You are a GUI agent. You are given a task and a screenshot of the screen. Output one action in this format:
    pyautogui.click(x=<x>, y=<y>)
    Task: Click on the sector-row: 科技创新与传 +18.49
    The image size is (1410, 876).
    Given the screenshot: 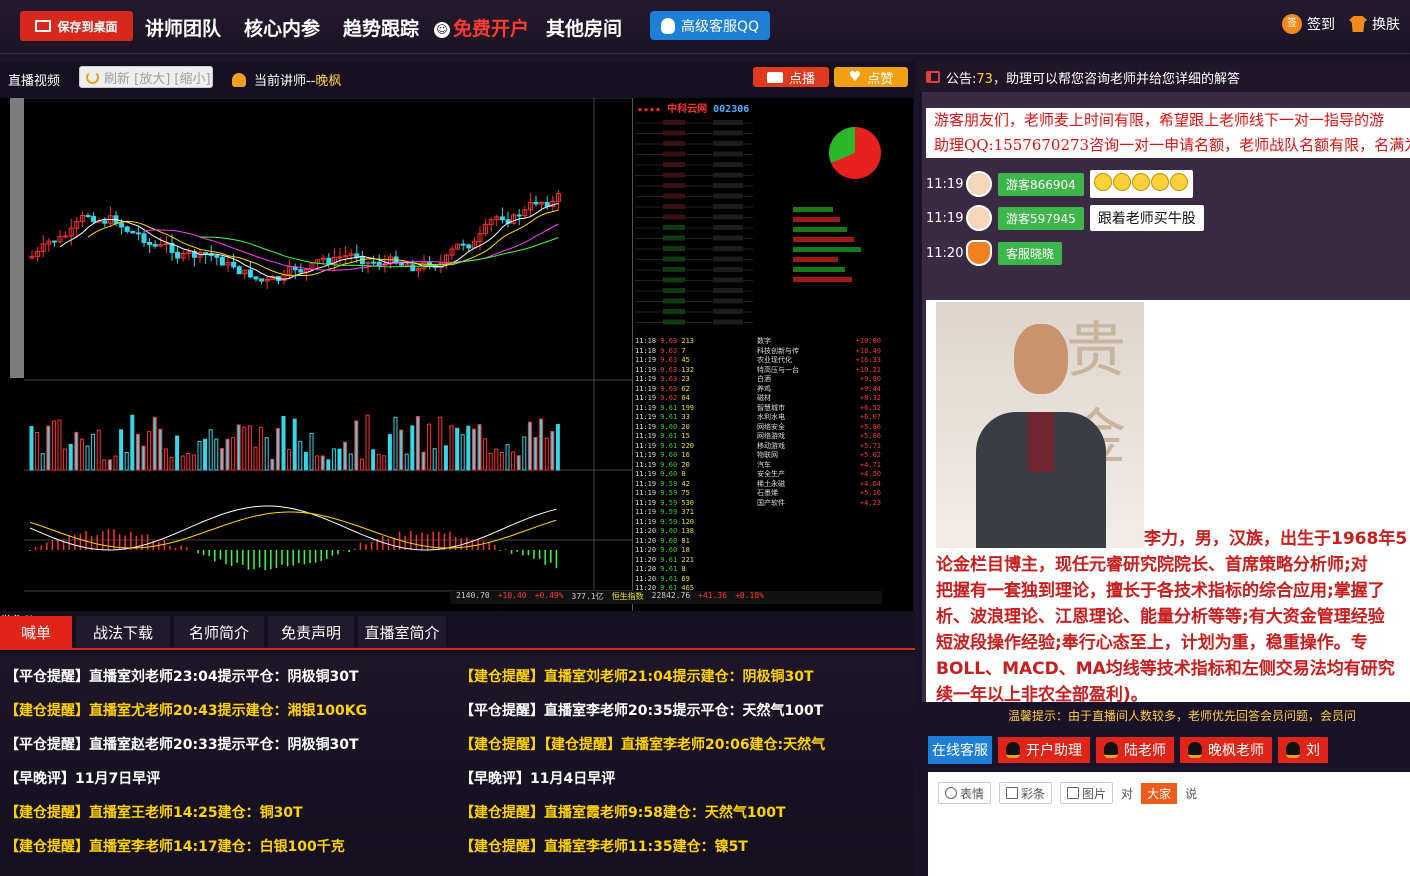 What is the action you would take?
    pyautogui.click(x=819, y=350)
    